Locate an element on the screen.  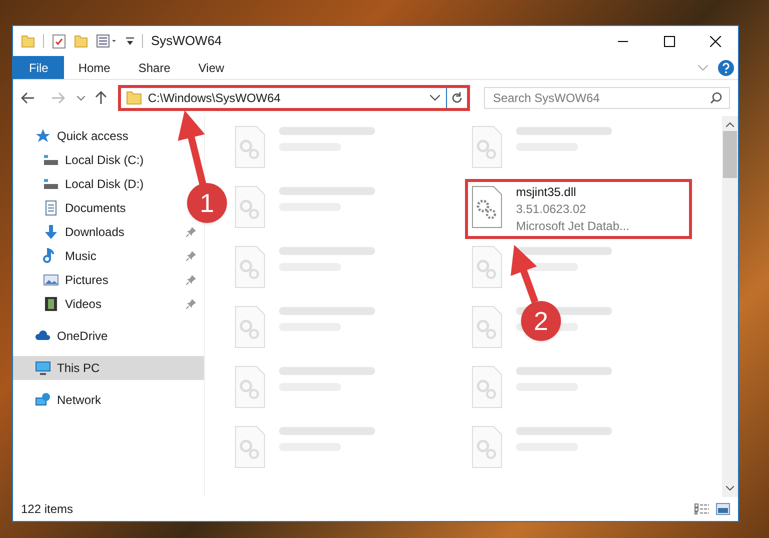
window-title: SysWOW64 is located at coordinates (186, 41).